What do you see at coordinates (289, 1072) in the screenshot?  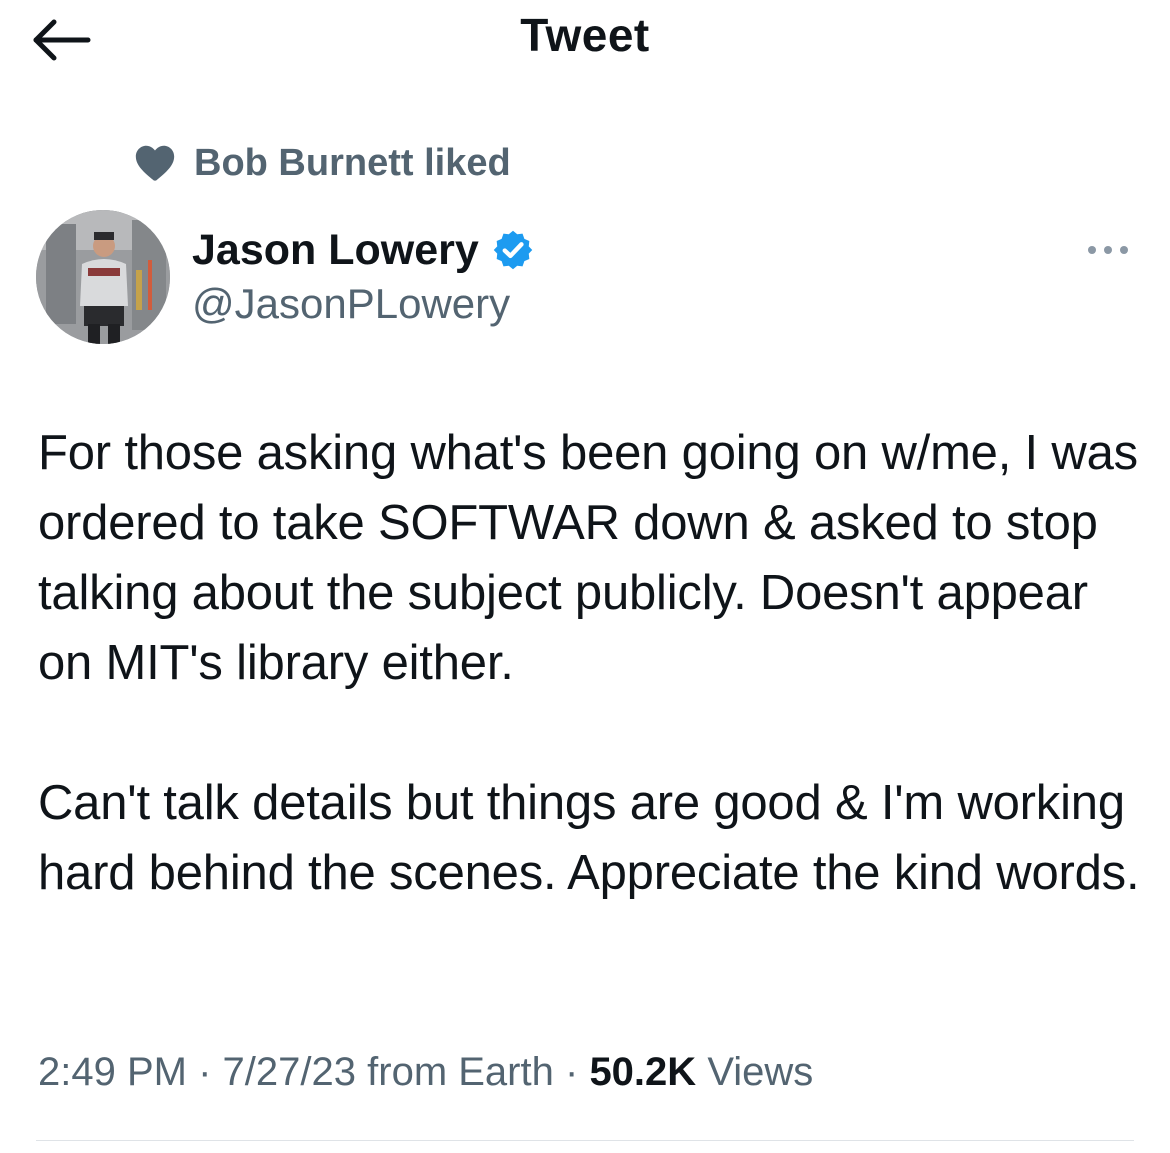 I see `tweet-date: 7/27/23` at bounding box center [289, 1072].